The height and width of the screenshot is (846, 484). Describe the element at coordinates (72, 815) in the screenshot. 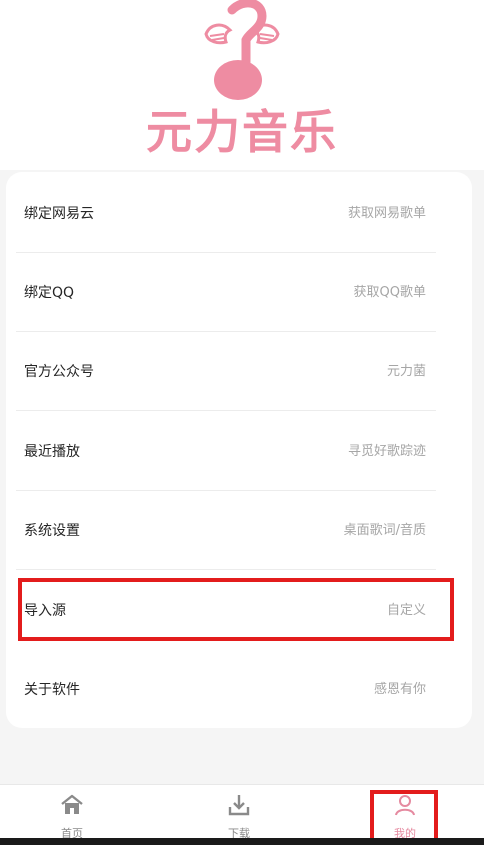

I see `tab-home: 首页` at that location.